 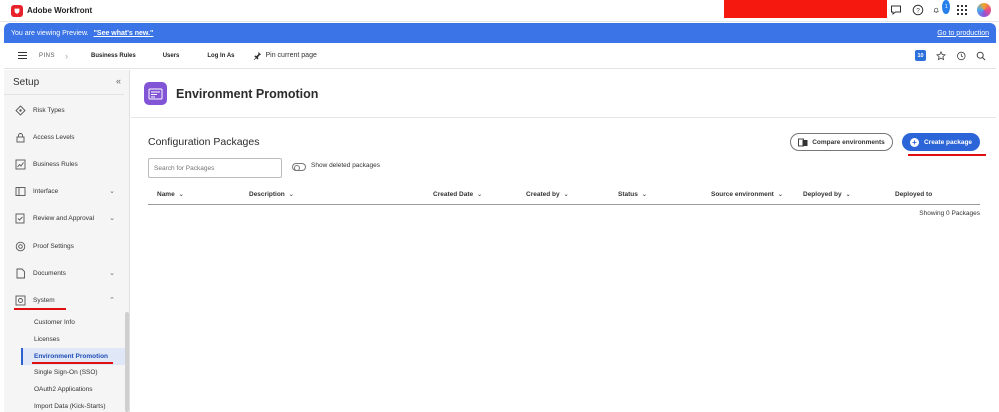 What do you see at coordinates (457, 194) in the screenshot?
I see `column-created-date: Created Date ⌄` at bounding box center [457, 194].